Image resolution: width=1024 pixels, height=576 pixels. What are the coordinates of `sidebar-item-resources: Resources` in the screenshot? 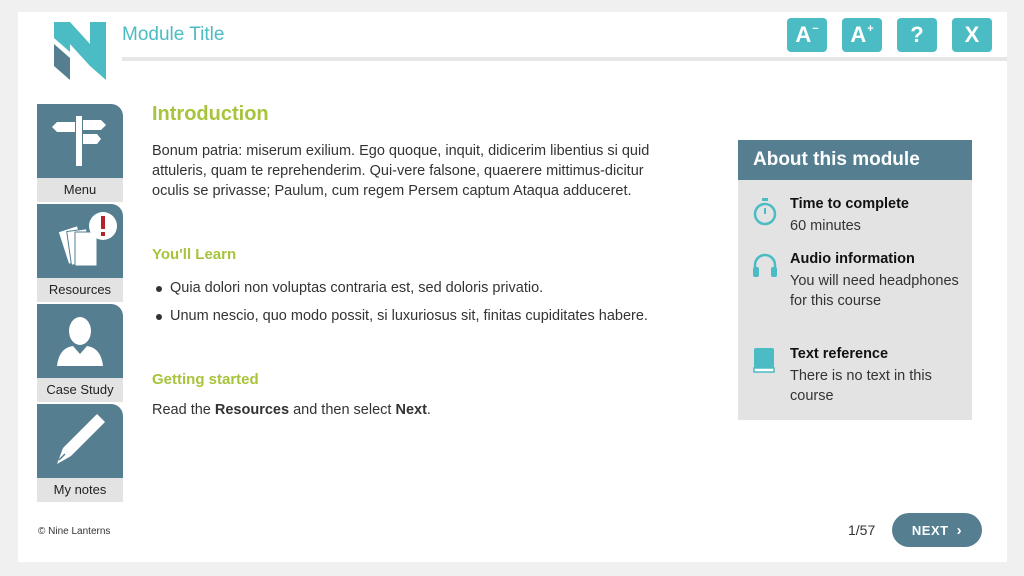 It's located at (80, 253).